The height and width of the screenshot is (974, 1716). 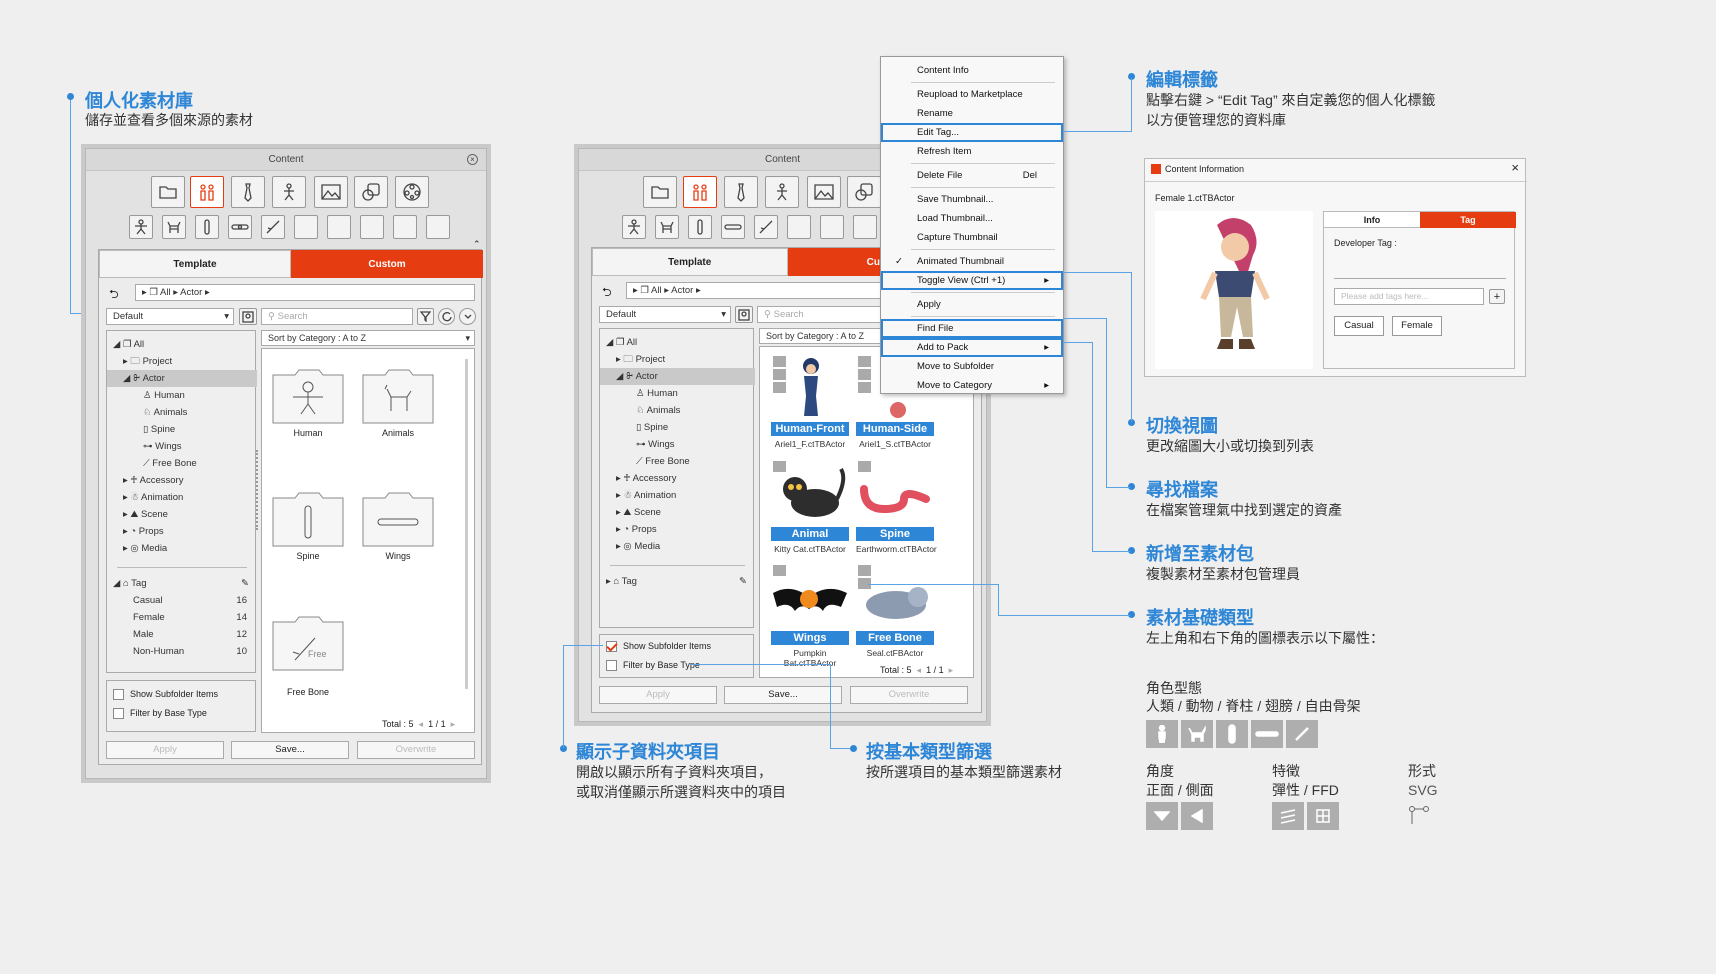 What do you see at coordinates (207, 227) in the screenshot?
I see `spine-filter-icon` at bounding box center [207, 227].